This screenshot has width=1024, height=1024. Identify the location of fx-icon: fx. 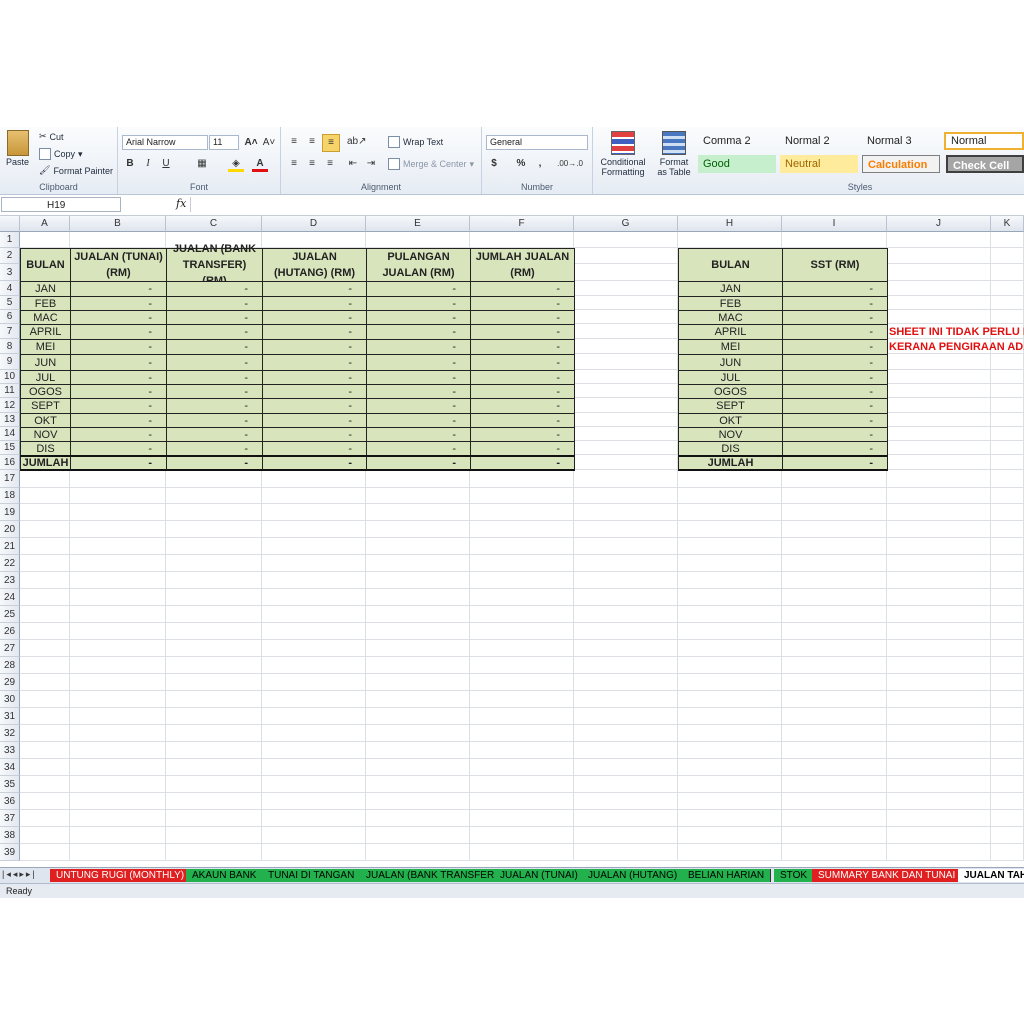
(181, 203).